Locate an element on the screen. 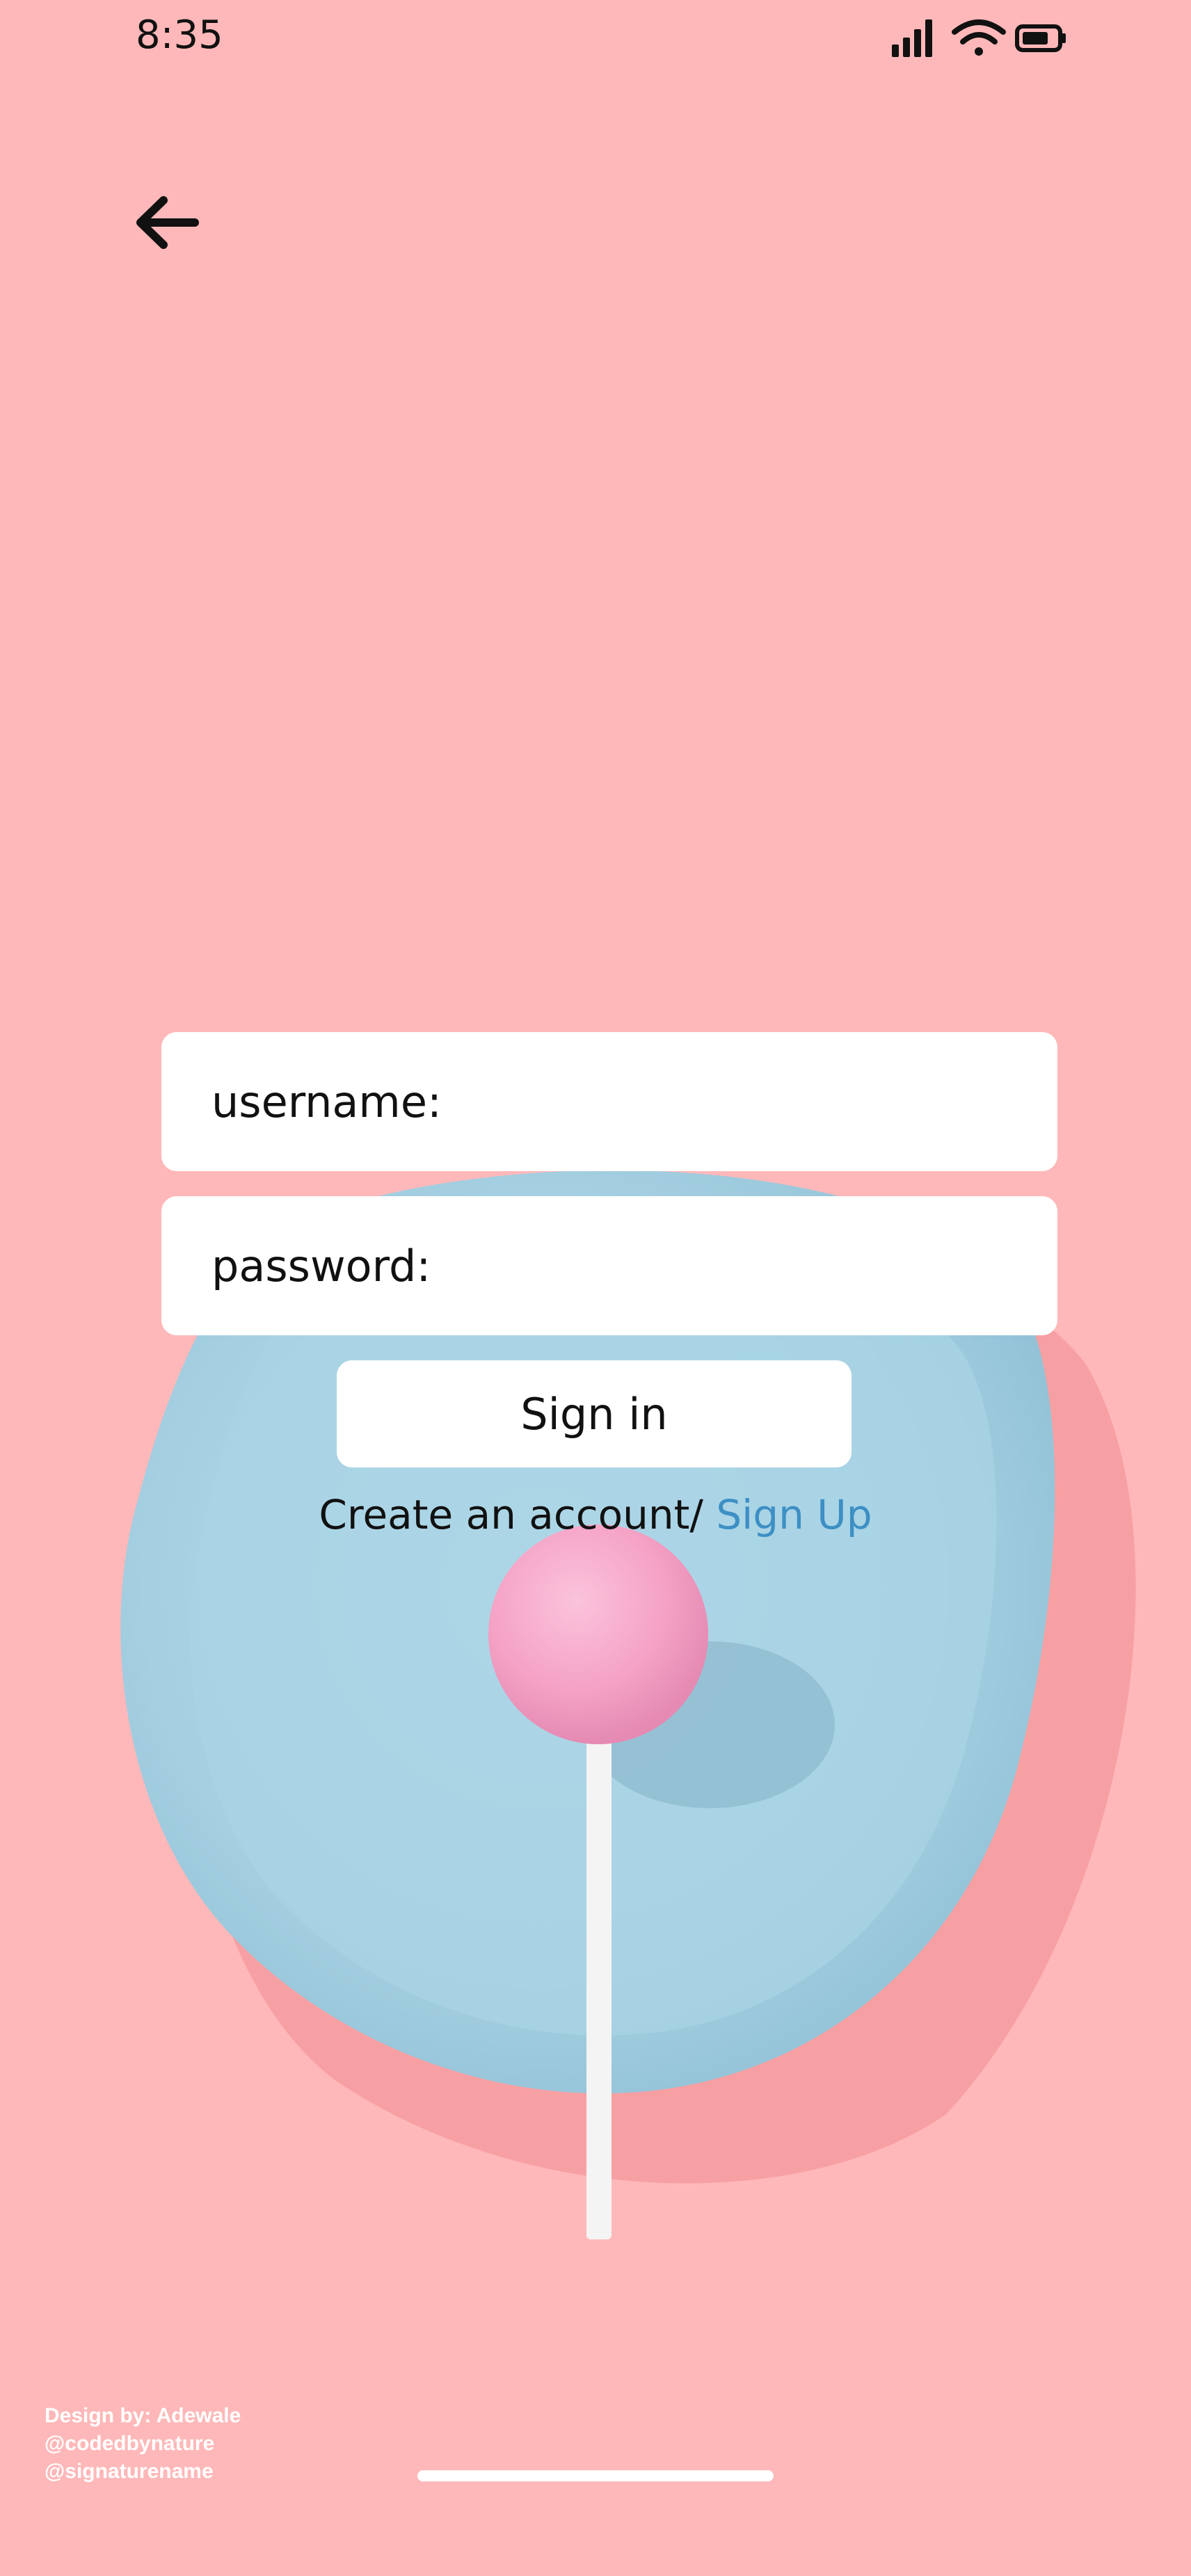 The image size is (1191, 2576). username-input is located at coordinates (634, 1101).